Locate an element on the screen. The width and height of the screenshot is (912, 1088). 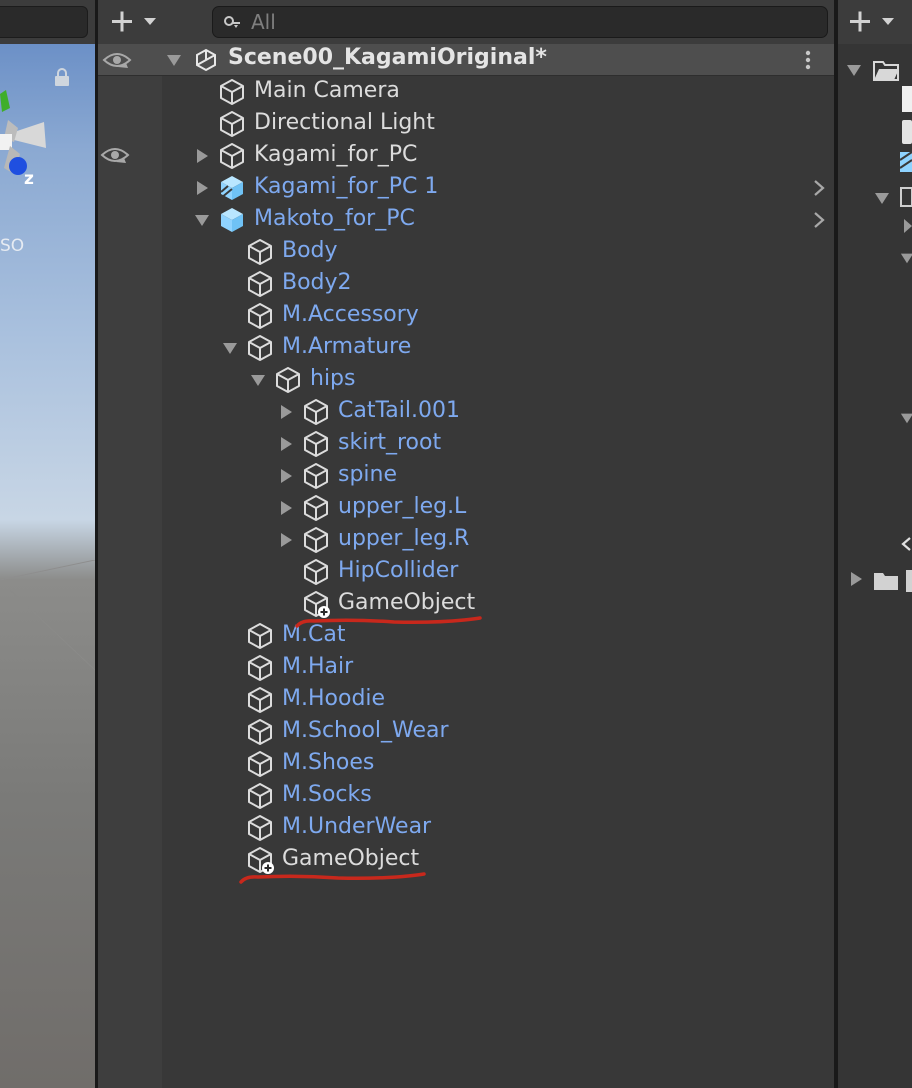
hierarchy-row-label: Kagami_for_PC 1 is located at coordinates (346, 186).